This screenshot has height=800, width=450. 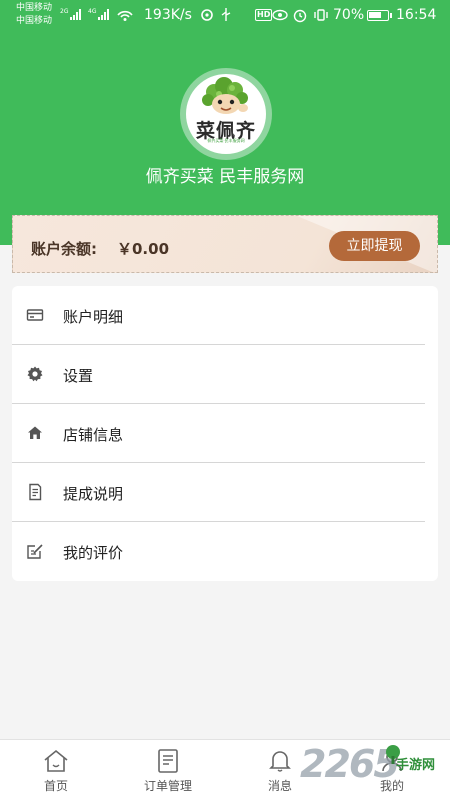 I want to click on menu-item-settings: 设置, so click(x=225, y=374).